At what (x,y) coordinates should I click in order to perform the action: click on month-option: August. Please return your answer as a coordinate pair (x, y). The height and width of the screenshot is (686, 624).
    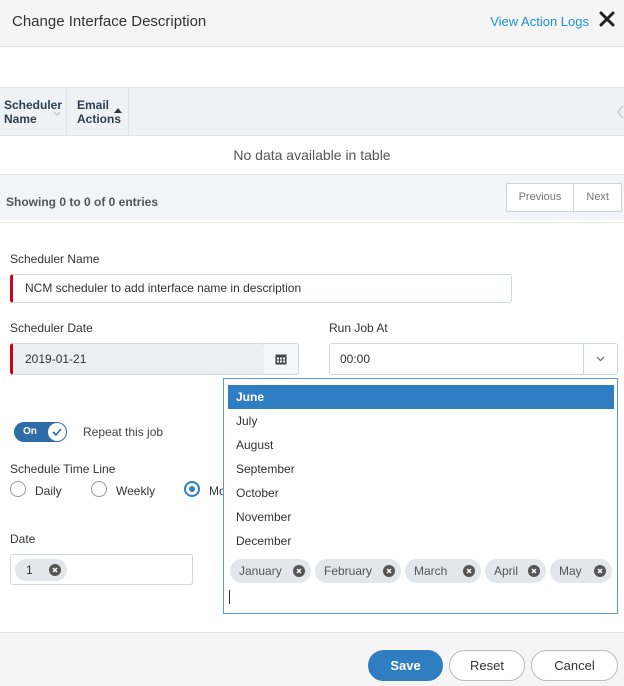
    Looking at the image, I should click on (421, 445).